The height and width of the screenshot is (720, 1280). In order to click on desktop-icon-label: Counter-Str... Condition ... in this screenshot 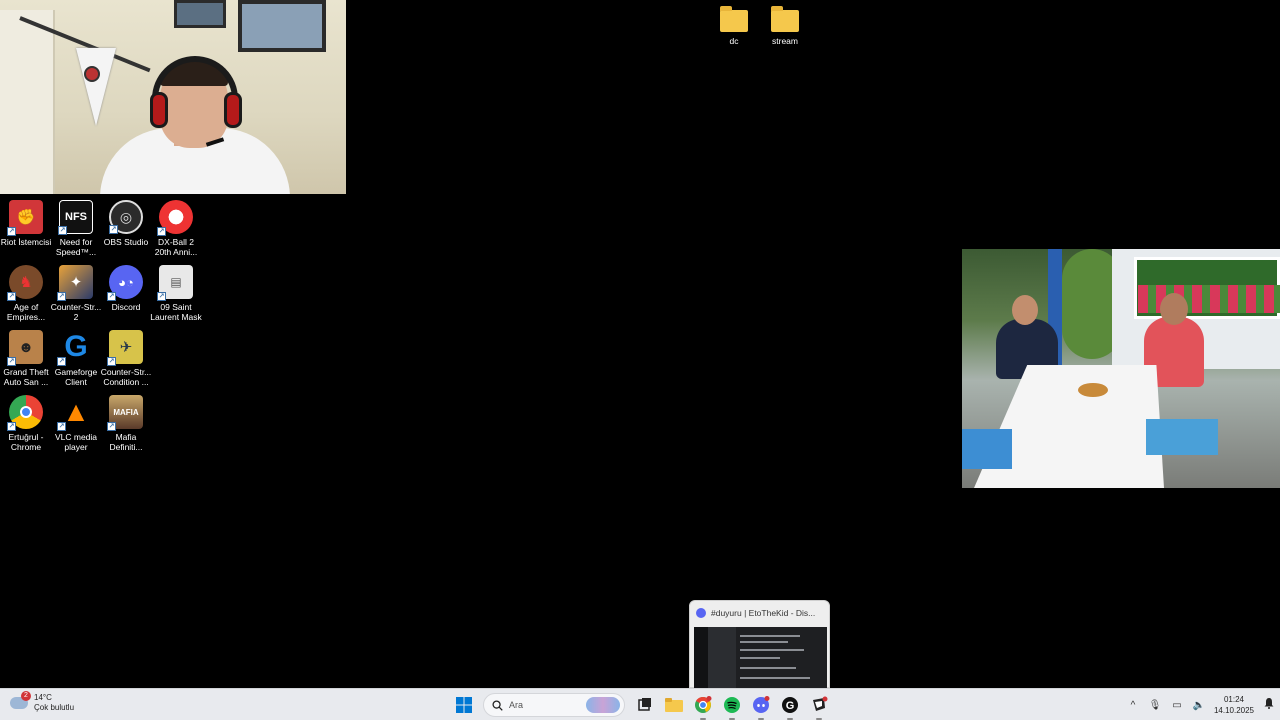, I will do `click(126, 377)`.